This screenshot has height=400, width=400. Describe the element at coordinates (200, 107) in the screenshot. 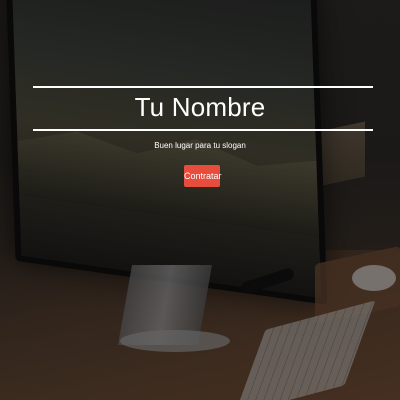

I see `page-title: Tu Nombre` at that location.